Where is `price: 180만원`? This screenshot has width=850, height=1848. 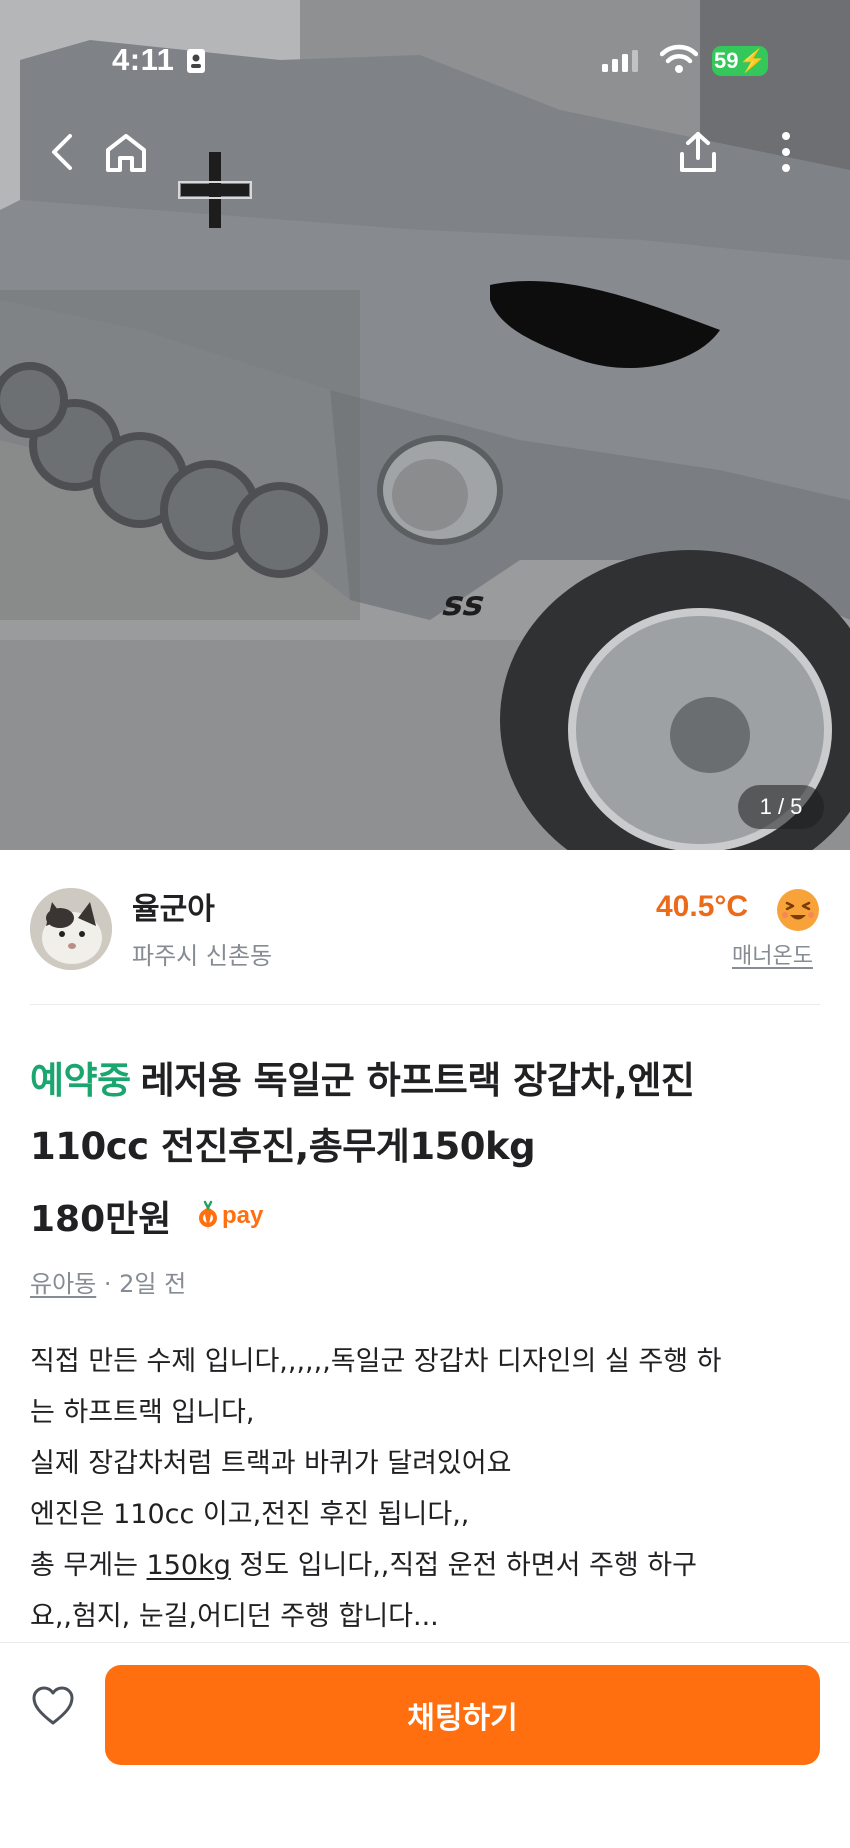
price: 180만원 is located at coordinates (101, 1219).